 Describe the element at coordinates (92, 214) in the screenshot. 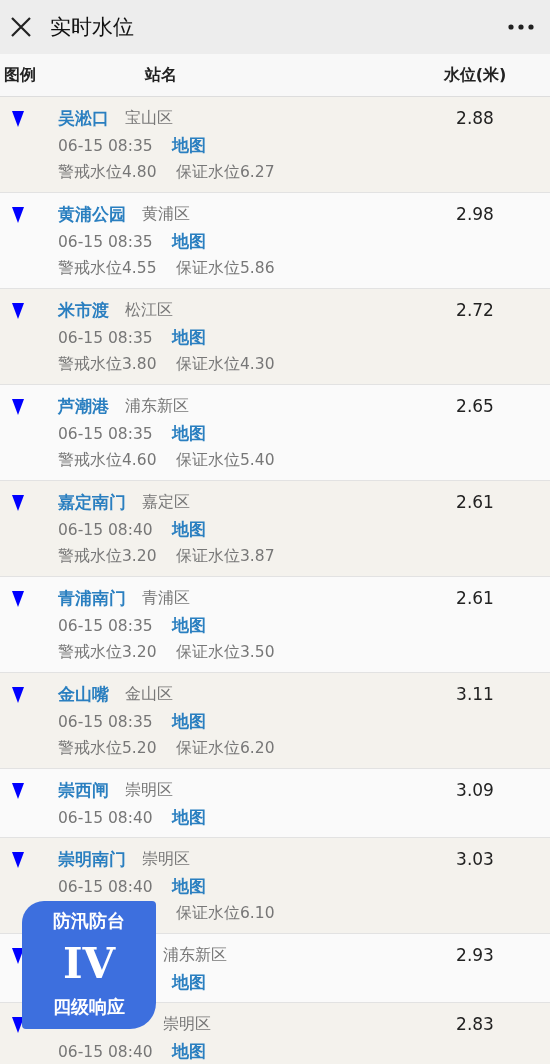

I see `station-name: 黄浦公园` at that location.